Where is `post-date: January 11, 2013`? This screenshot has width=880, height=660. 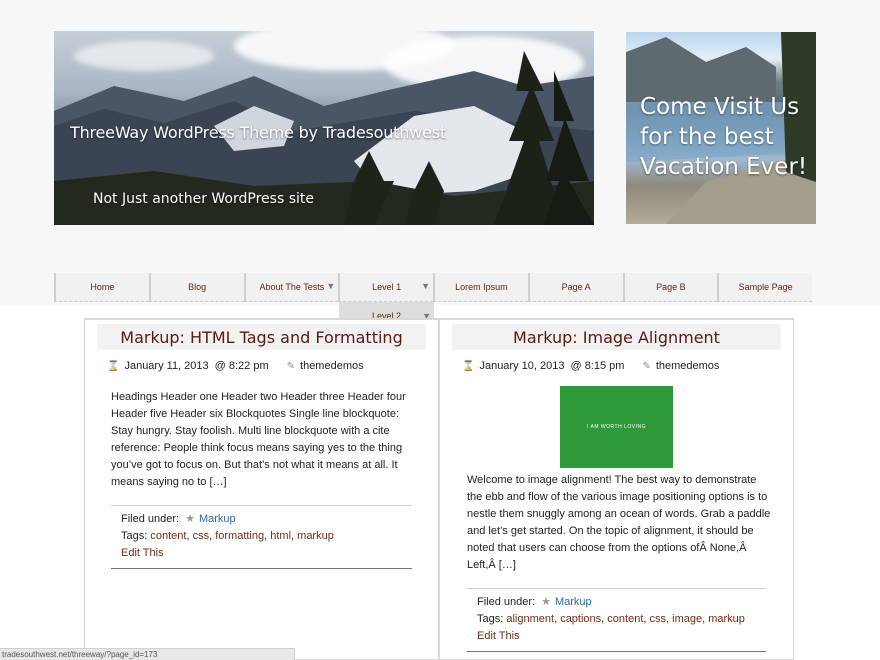
post-date: January 11, 2013 is located at coordinates (166, 366).